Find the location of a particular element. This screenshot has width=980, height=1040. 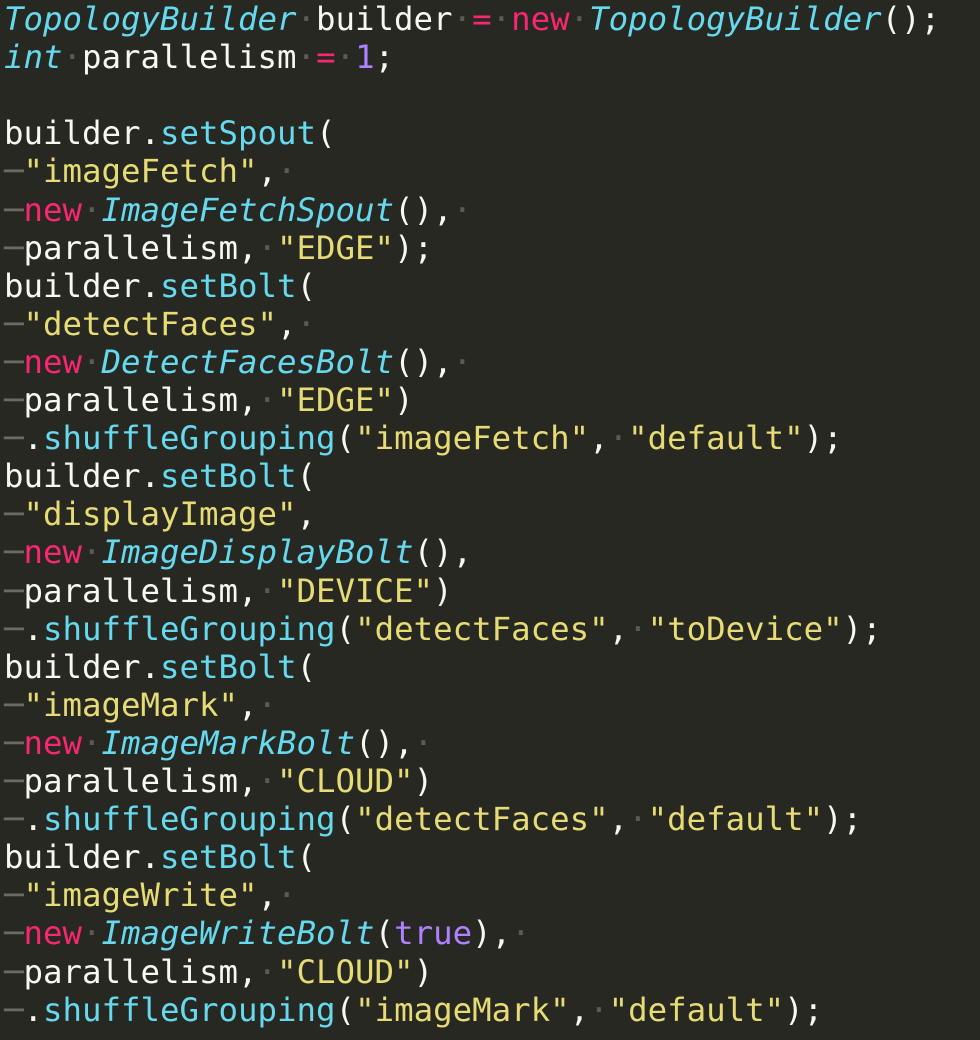

type-keyword: TopologyBuilder is located at coordinates (150, 19).